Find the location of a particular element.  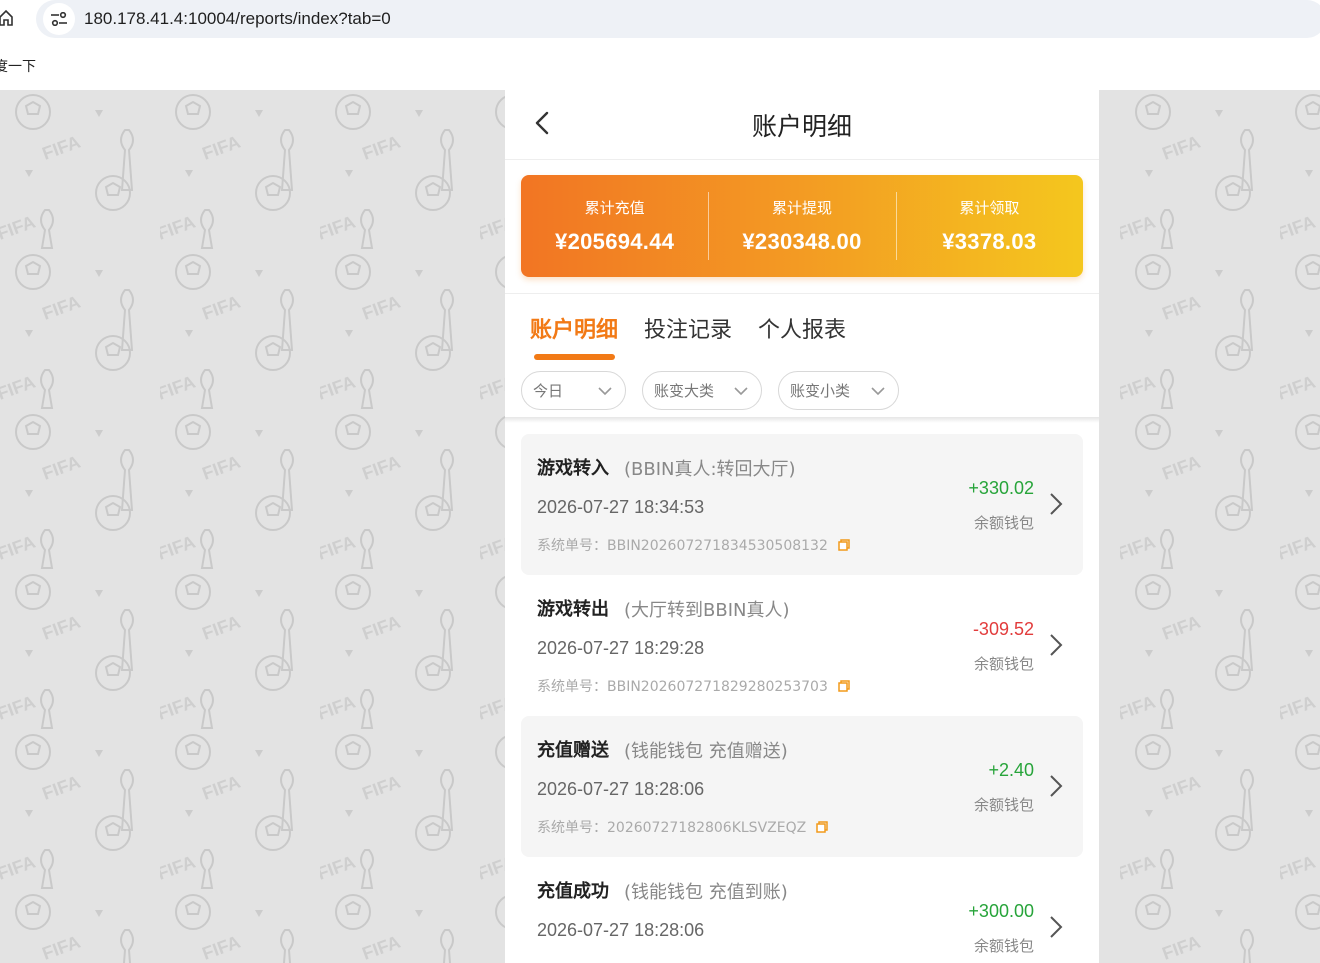

page-title: 账户明细 is located at coordinates (801, 126).